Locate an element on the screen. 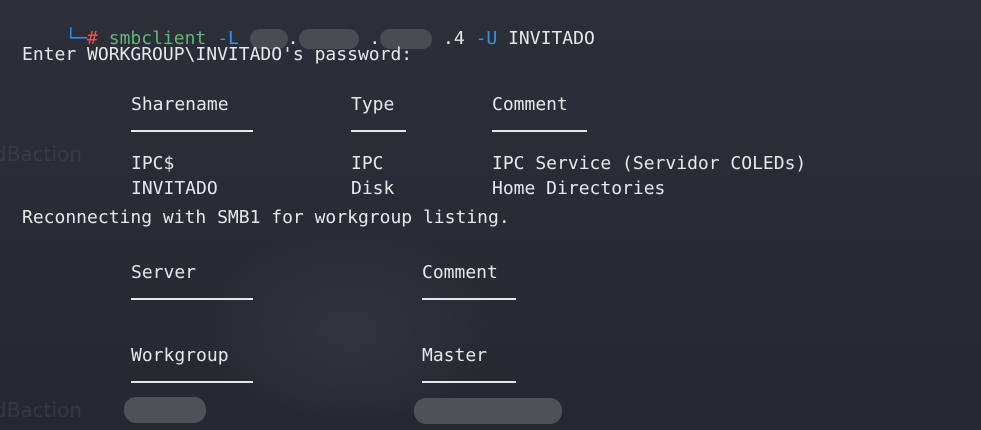 The height and width of the screenshot is (430, 981). share-type: IPC is located at coordinates (367, 163).